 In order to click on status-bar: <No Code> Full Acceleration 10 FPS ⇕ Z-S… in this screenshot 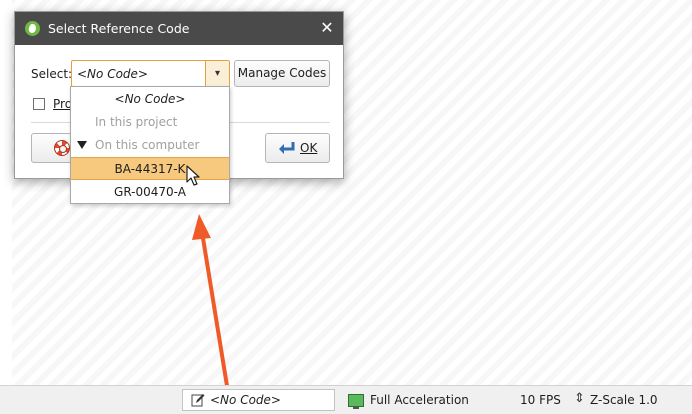, I will do `click(346, 399)`.